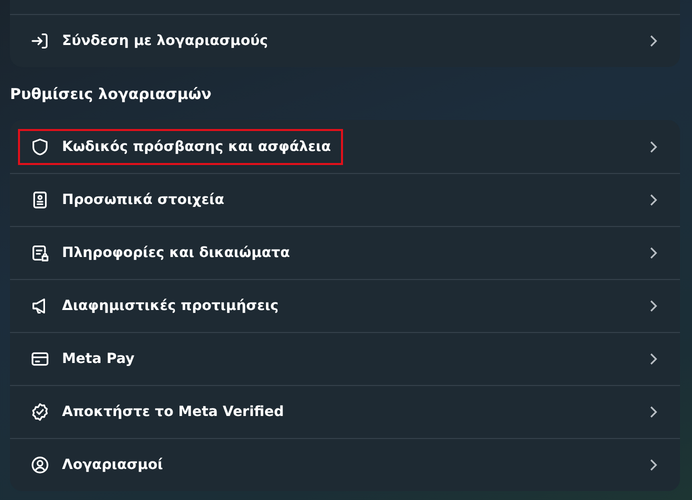  Describe the element at coordinates (143, 200) in the screenshot. I see `row-label: Προσωπικά στοιχεία` at that location.